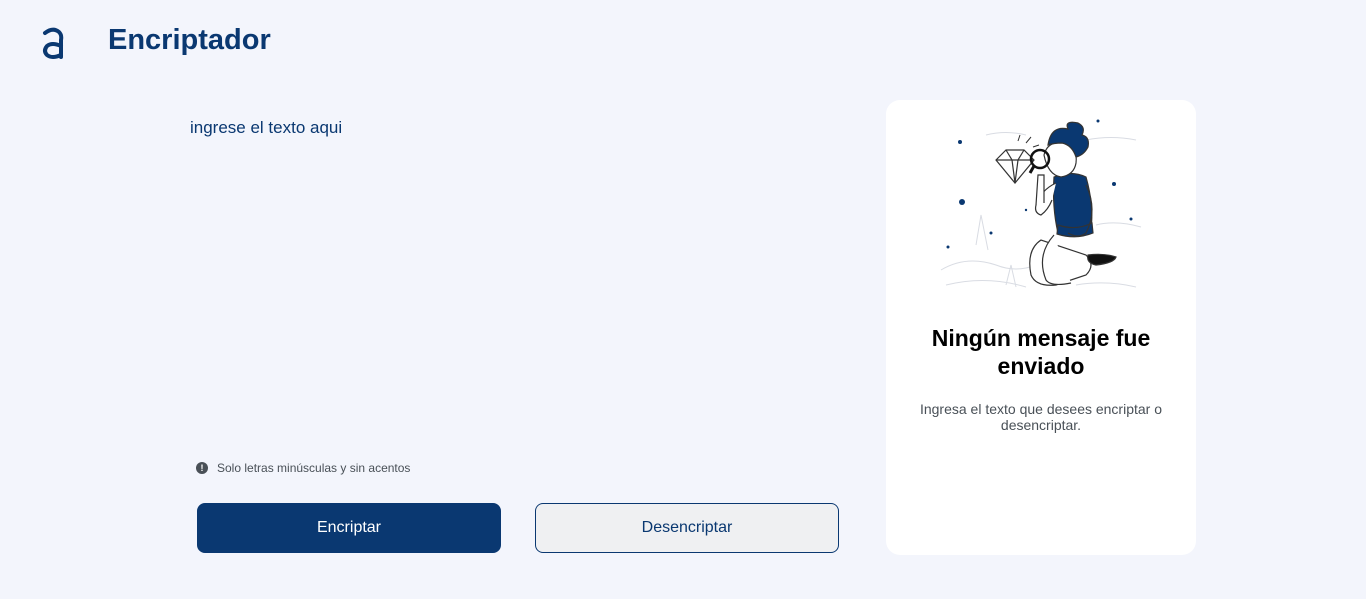  I want to click on exclamation-circle-icon: !, so click(202, 468).